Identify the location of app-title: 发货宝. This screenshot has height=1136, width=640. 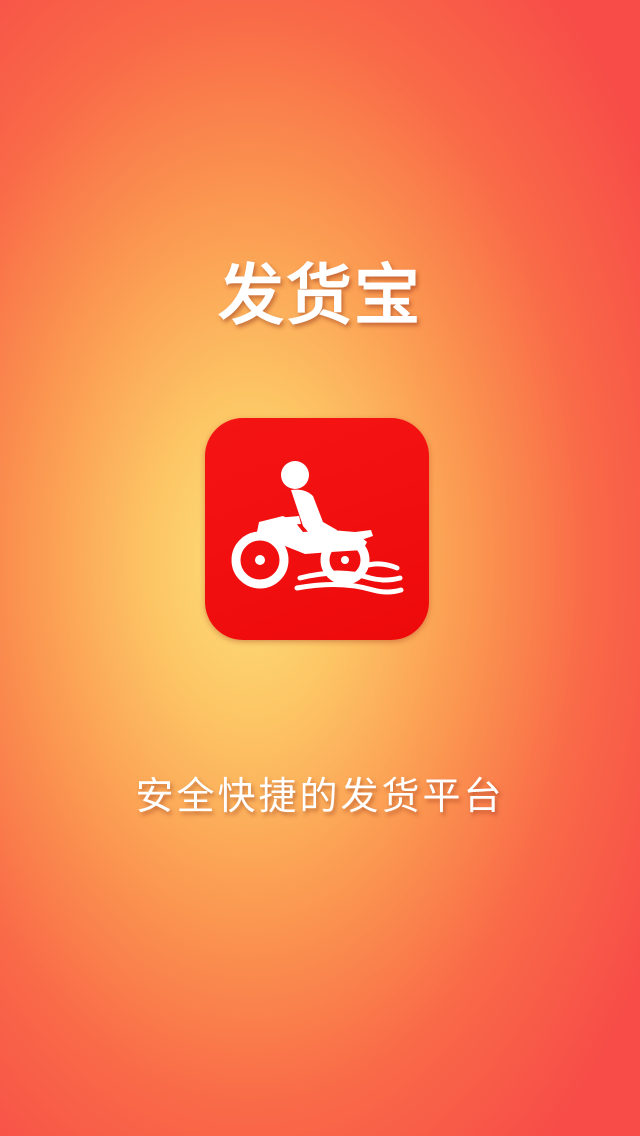
(320, 295).